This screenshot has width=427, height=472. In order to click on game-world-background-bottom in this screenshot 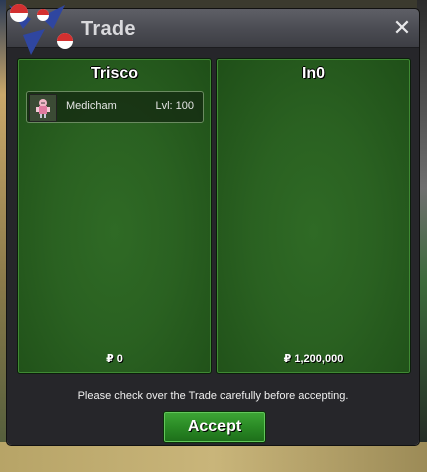, I will do `click(213, 457)`.